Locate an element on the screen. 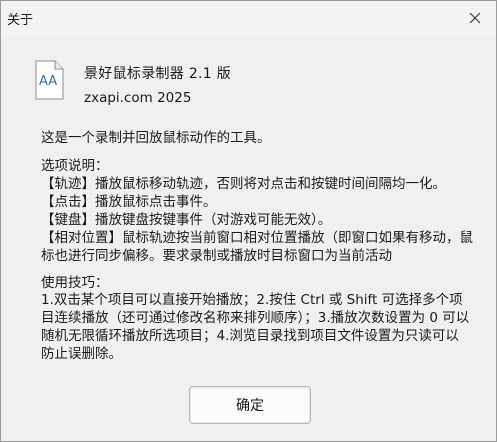 The image size is (497, 442). window-title: 关于 is located at coordinates (20, 20).